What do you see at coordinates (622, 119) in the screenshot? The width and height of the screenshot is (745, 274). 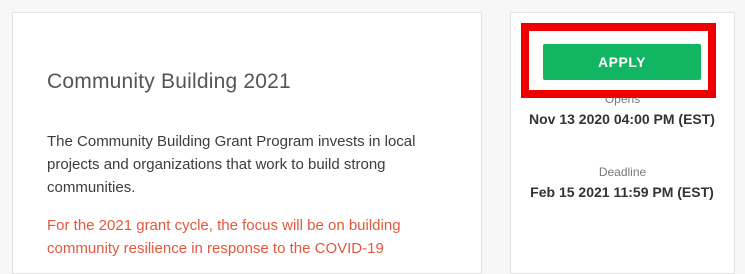 I see `opens-value: Nov 13 2020 04:00 PM (EST)` at bounding box center [622, 119].